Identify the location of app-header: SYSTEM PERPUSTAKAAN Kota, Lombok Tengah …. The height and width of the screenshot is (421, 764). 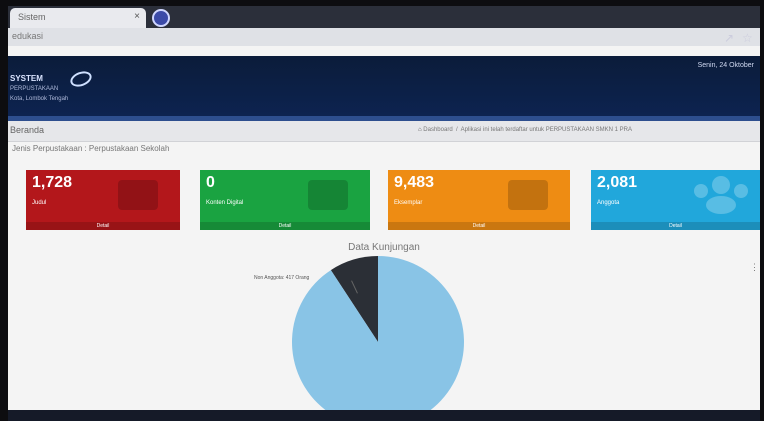
(384, 86).